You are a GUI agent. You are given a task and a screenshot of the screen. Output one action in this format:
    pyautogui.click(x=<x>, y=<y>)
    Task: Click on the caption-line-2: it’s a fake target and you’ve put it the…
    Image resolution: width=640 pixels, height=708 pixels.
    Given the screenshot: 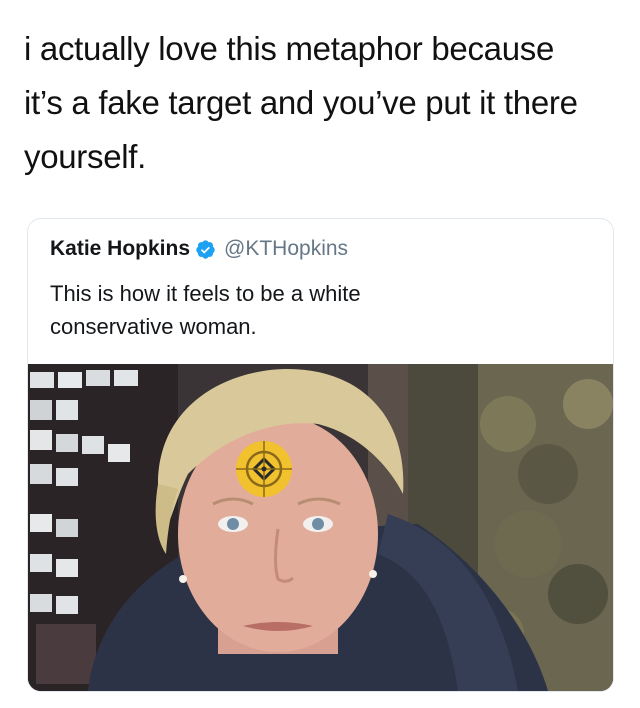 What is the action you would take?
    pyautogui.click(x=301, y=102)
    